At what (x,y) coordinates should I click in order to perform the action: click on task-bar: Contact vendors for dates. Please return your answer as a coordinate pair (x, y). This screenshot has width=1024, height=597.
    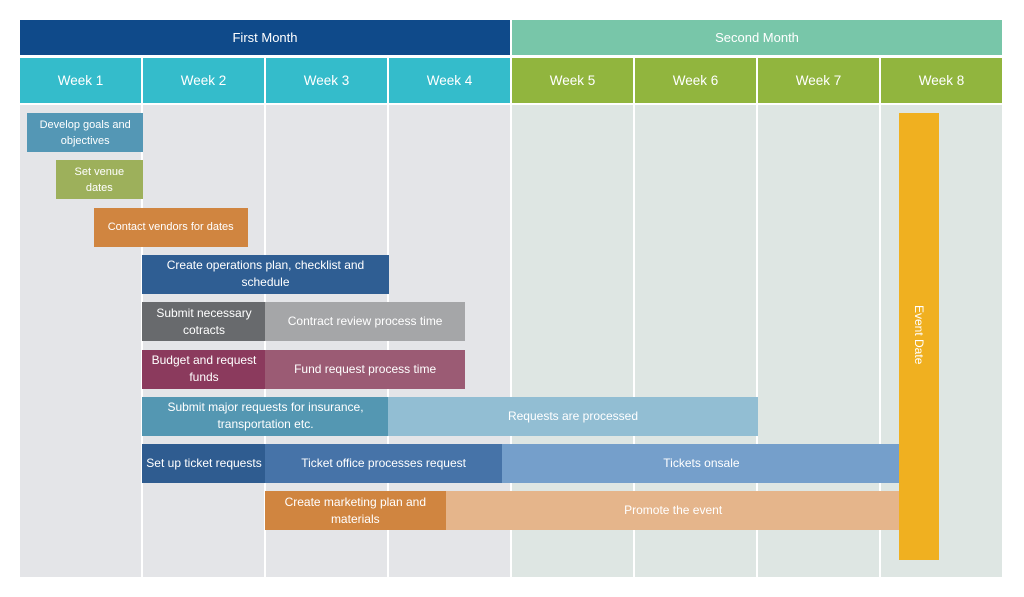
    Looking at the image, I should click on (170, 227).